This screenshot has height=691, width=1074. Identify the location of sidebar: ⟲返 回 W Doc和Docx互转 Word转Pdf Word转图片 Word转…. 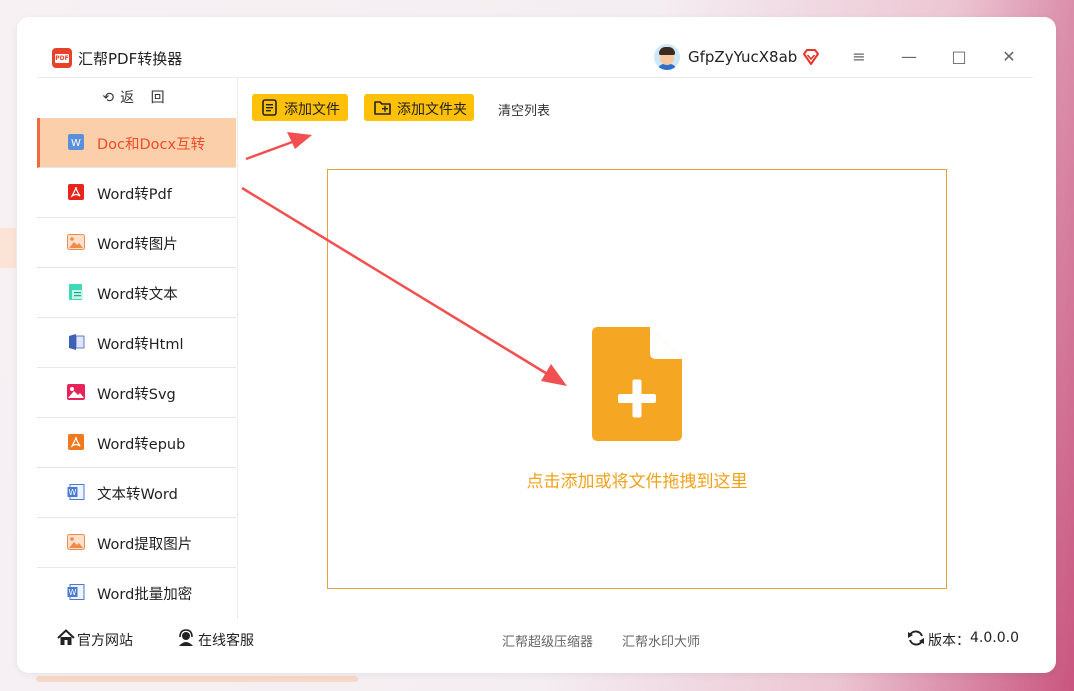
(137, 348).